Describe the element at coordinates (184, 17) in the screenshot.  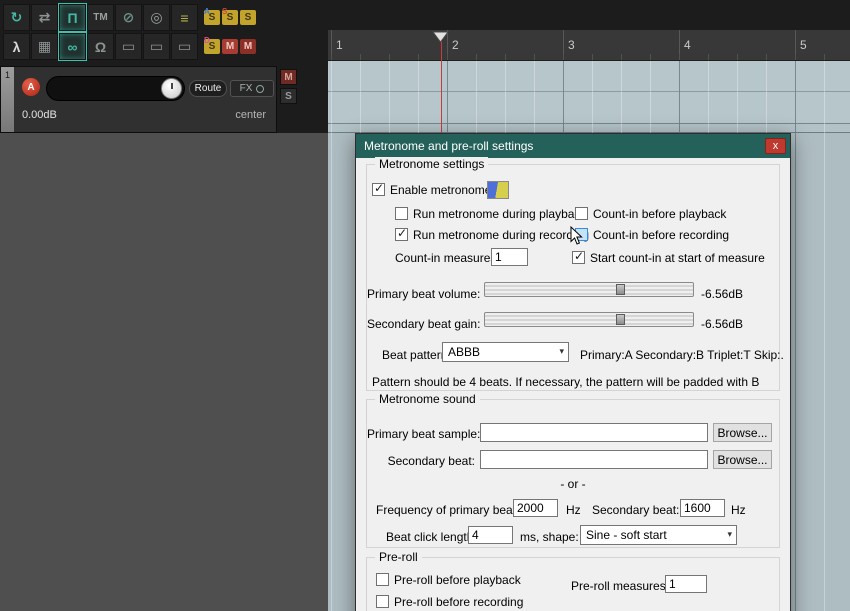
I see `list-button: ≡` at that location.